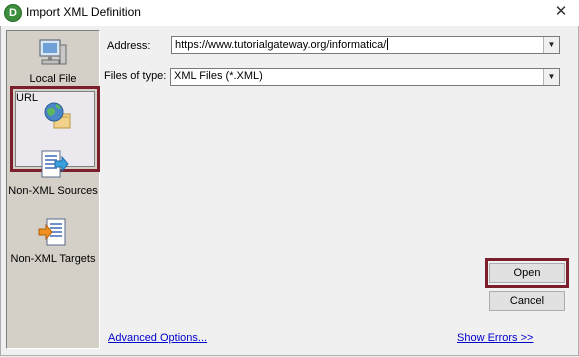 Image resolution: width=579 pixels, height=357 pixels. I want to click on sidebar-item-local-file: Local File, so click(53, 60).